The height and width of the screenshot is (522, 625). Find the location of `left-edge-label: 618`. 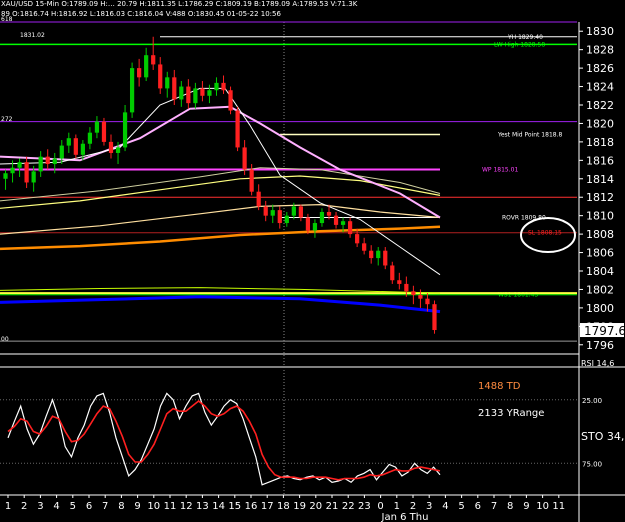

left-edge-label: 618 is located at coordinates (7, 19).